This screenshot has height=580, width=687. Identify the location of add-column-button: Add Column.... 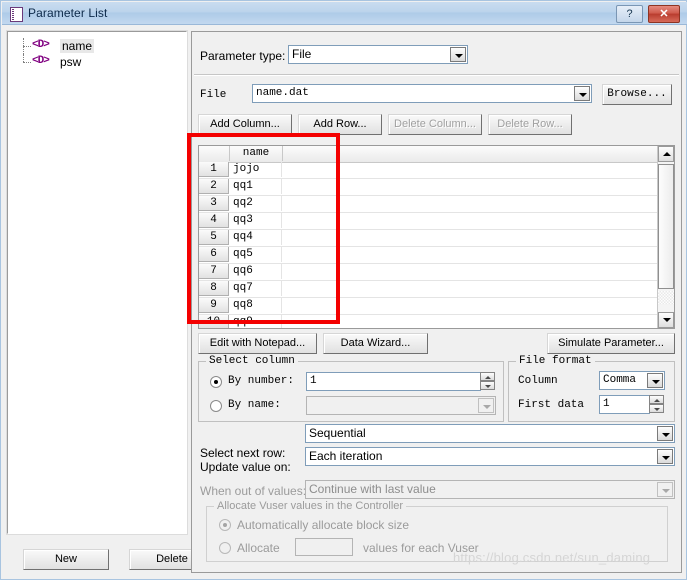
(245, 124).